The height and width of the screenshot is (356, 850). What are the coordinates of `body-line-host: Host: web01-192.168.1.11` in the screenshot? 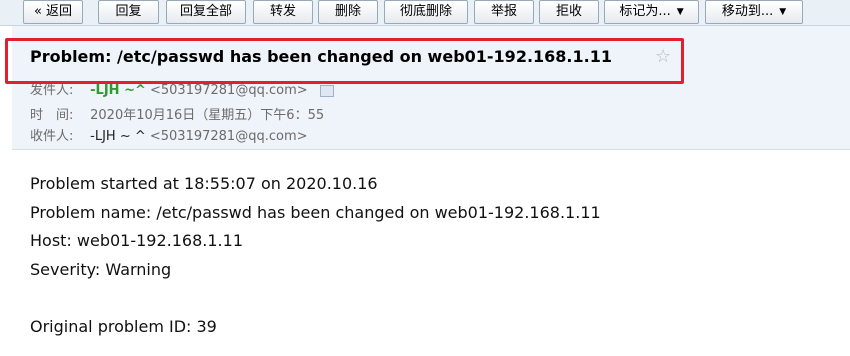 It's located at (136, 240).